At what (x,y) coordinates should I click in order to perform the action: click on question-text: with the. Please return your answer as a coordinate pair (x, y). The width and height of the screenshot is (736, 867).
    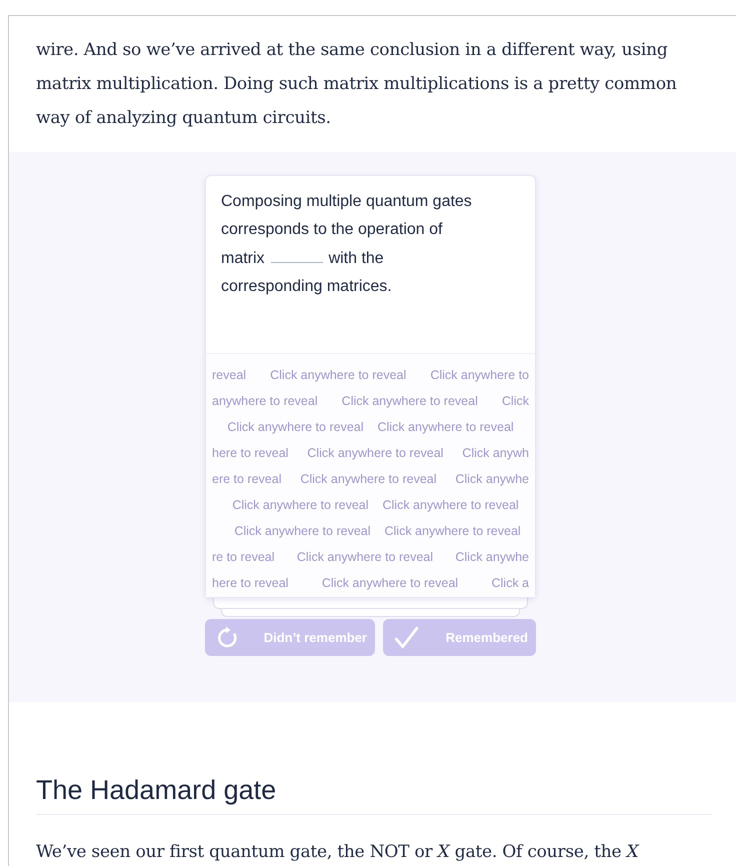
    Looking at the image, I should click on (356, 259).